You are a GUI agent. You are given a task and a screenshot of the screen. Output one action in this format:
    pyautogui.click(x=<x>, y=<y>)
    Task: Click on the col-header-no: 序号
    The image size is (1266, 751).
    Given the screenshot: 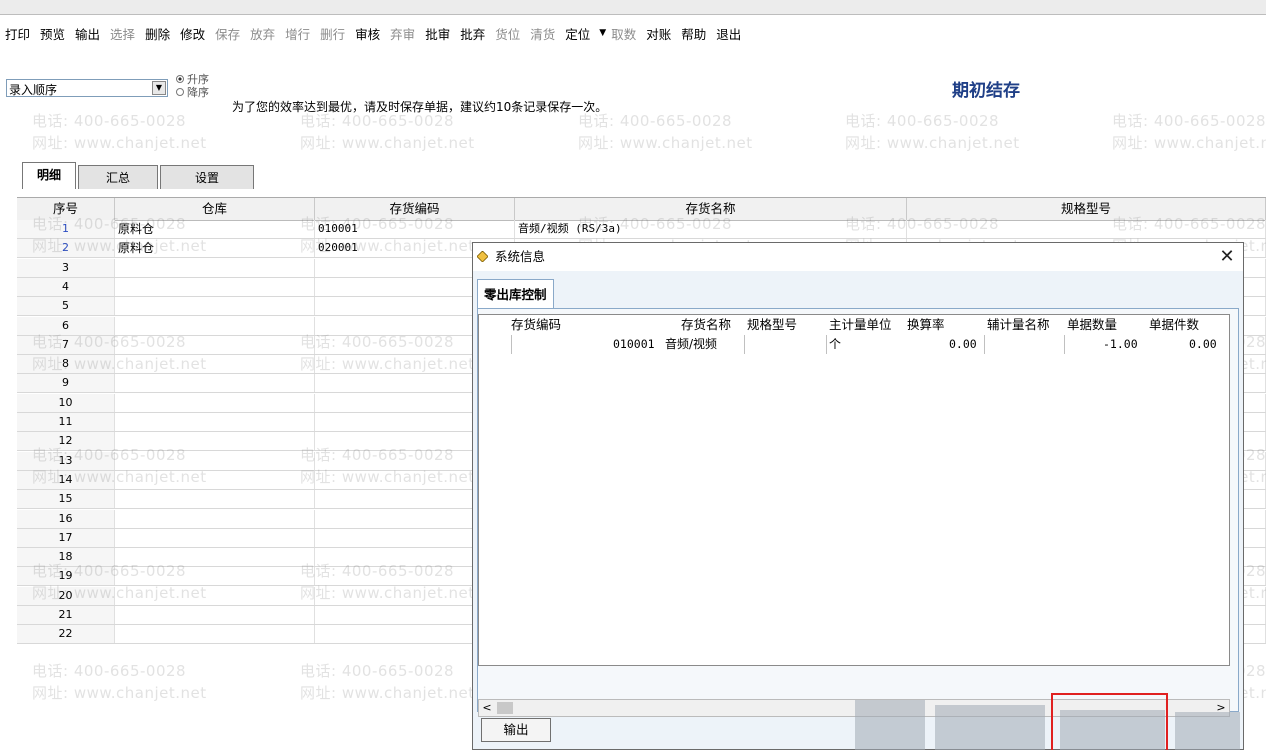 What is the action you would take?
    pyautogui.click(x=66, y=209)
    